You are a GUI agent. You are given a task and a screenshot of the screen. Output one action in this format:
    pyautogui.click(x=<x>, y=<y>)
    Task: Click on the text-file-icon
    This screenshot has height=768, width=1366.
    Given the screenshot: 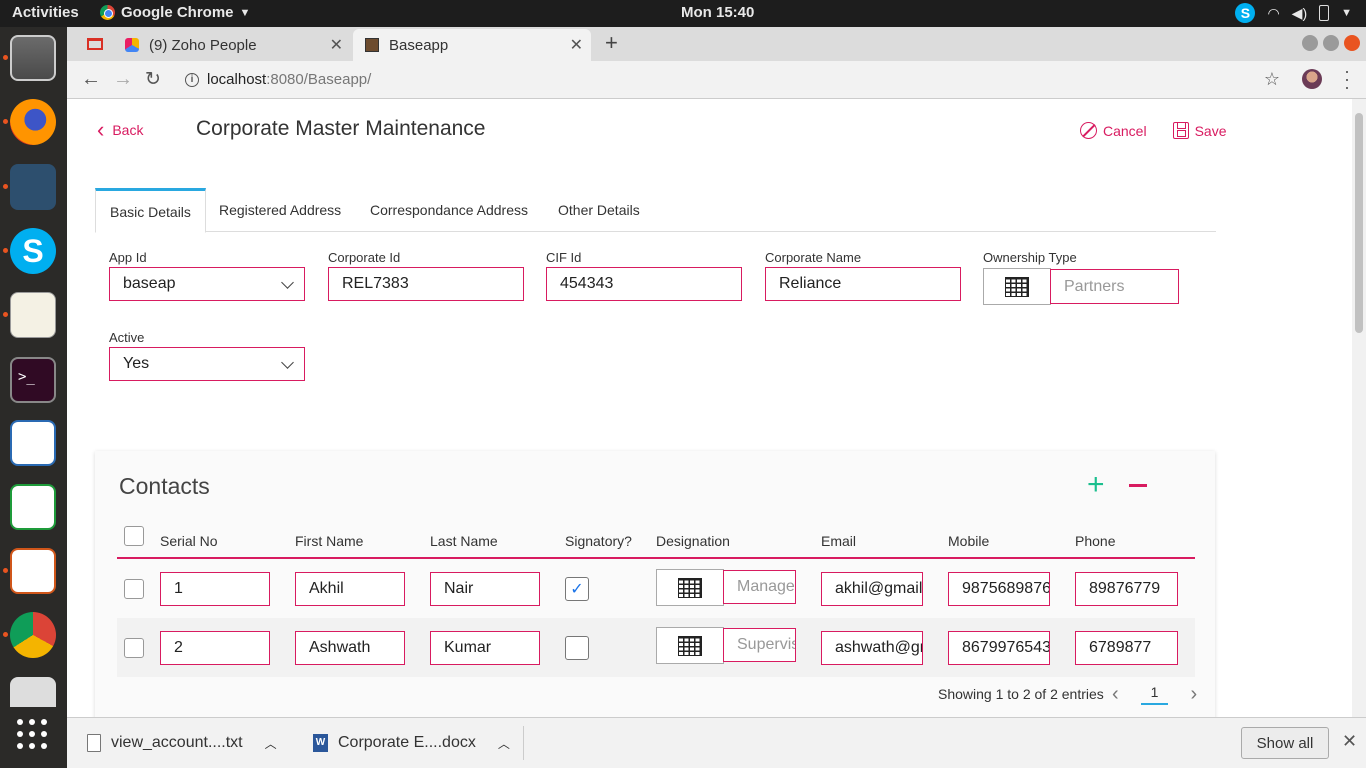 What is the action you would take?
    pyautogui.click(x=94, y=743)
    